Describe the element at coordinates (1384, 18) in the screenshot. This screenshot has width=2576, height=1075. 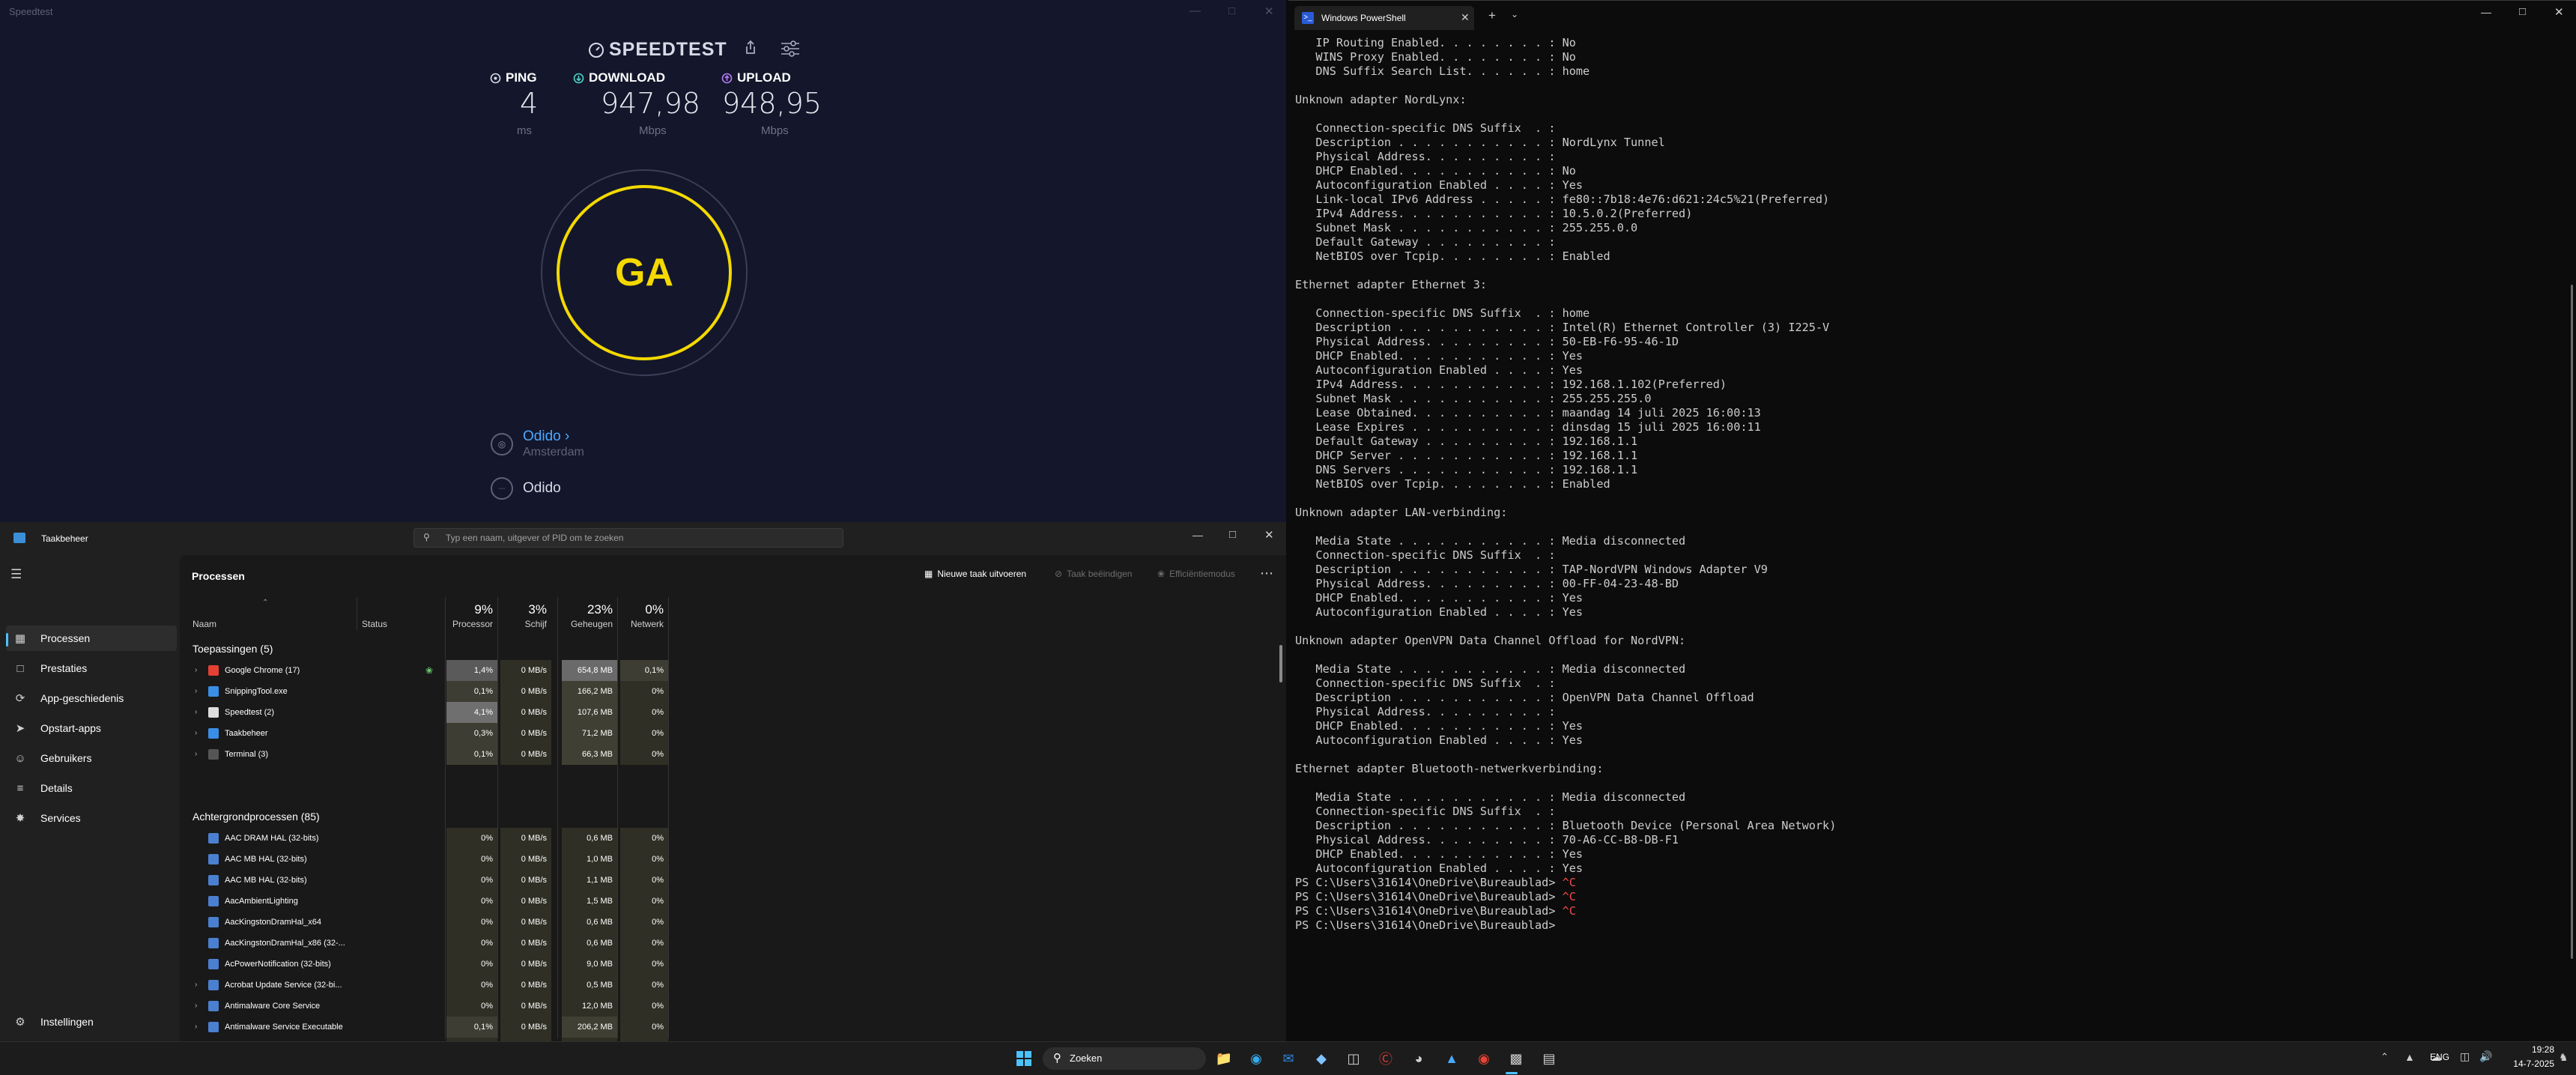
I see `tab-powershell: >_ Windows PowerShell ✕` at that location.